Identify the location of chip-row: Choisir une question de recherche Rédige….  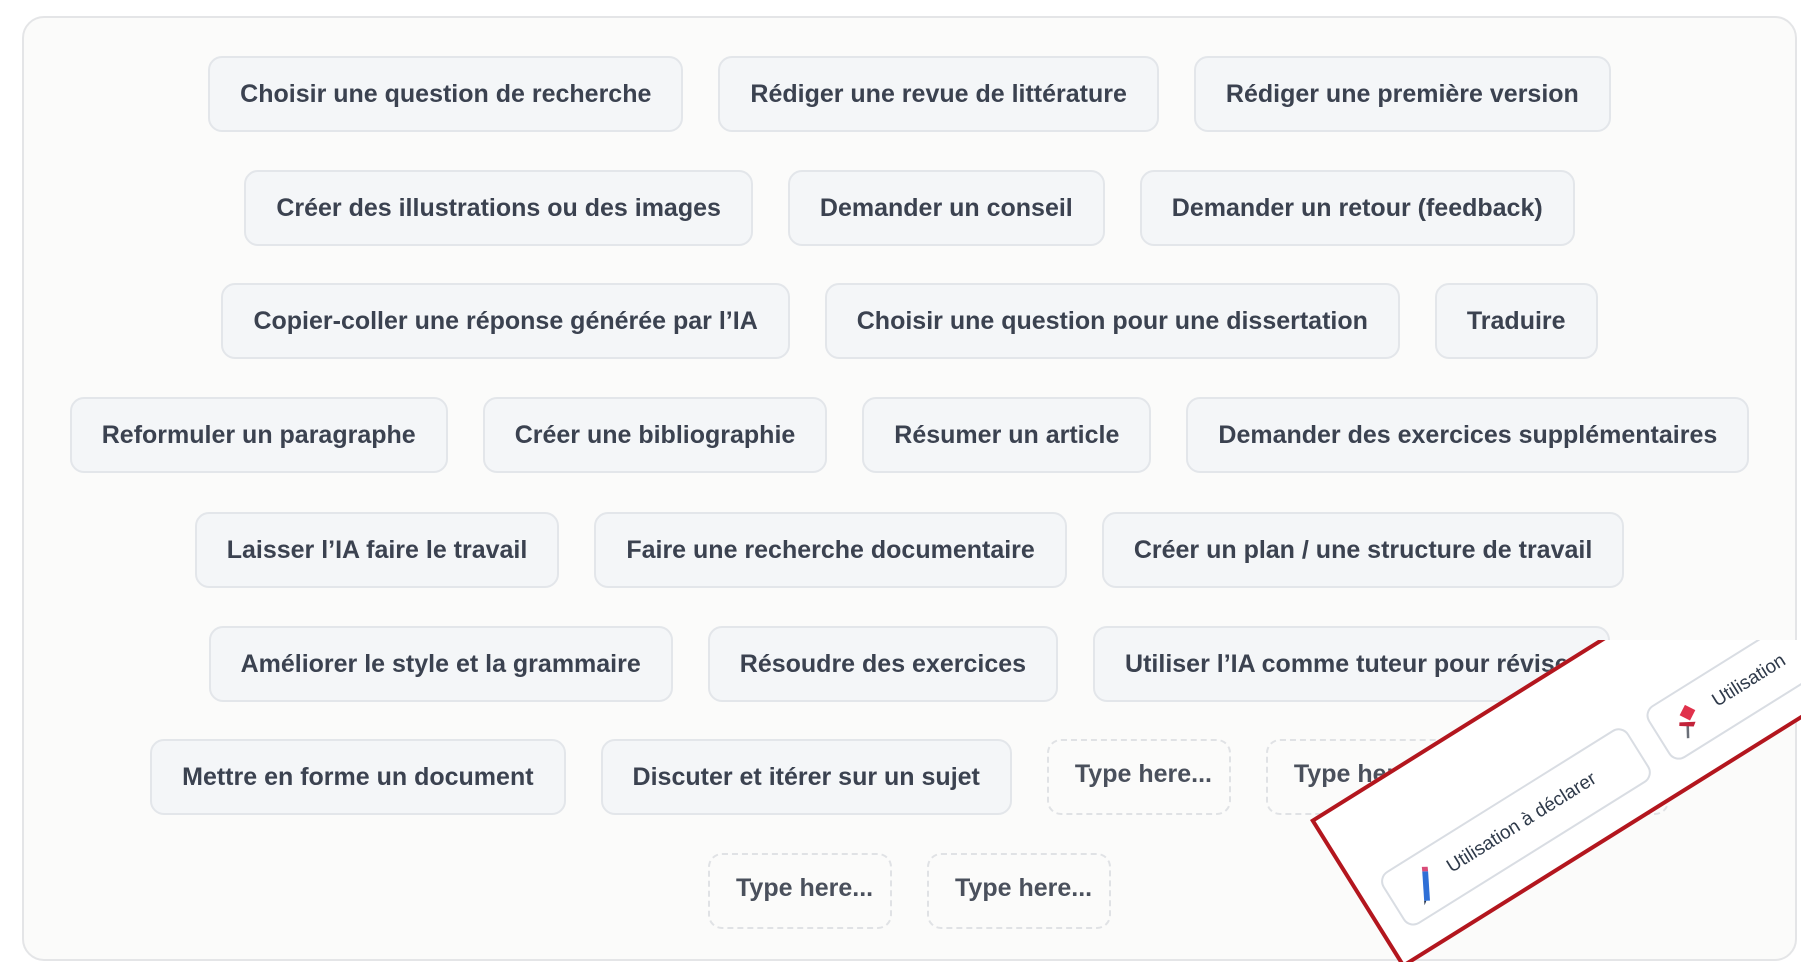
(909, 95).